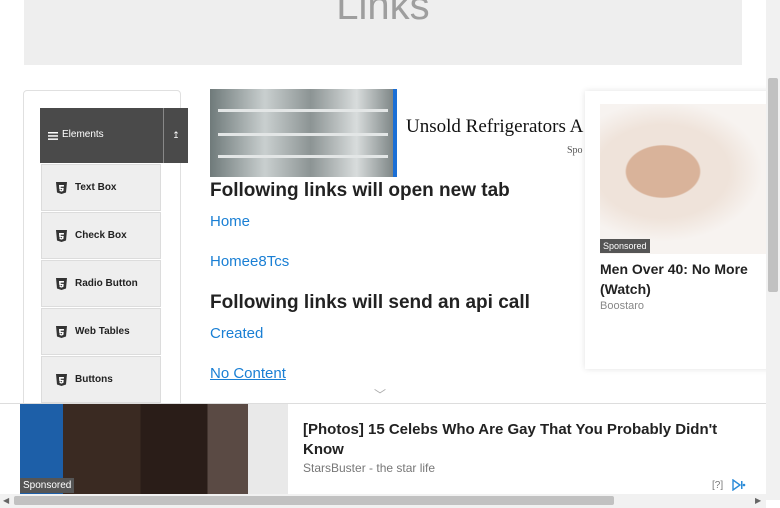 This screenshot has height=508, width=780. I want to click on dynamic-home-link: Homee8Tcs, so click(249, 261).